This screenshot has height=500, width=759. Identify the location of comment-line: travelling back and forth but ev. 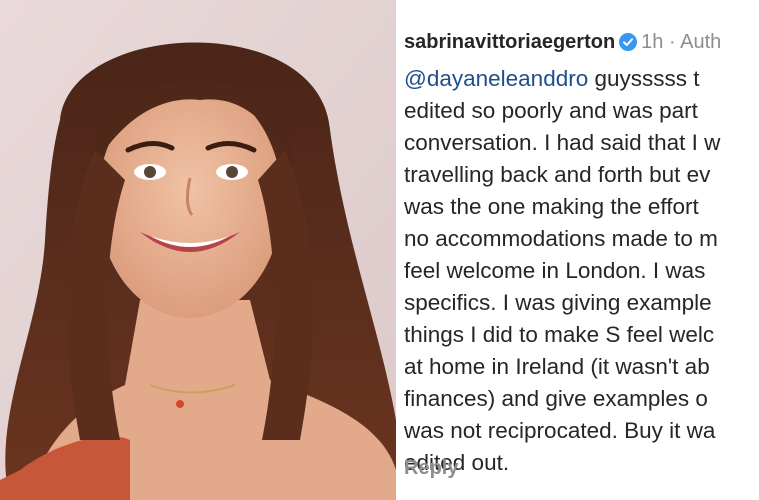
(557, 174).